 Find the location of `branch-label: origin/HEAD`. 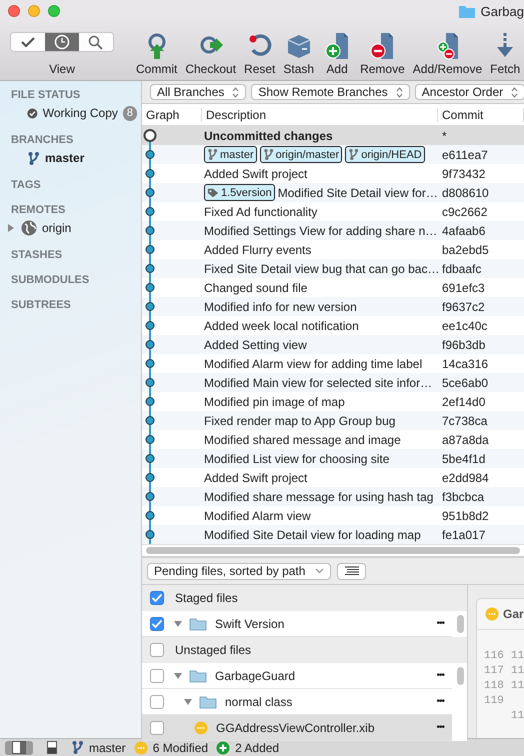

branch-label: origin/HEAD is located at coordinates (385, 154).